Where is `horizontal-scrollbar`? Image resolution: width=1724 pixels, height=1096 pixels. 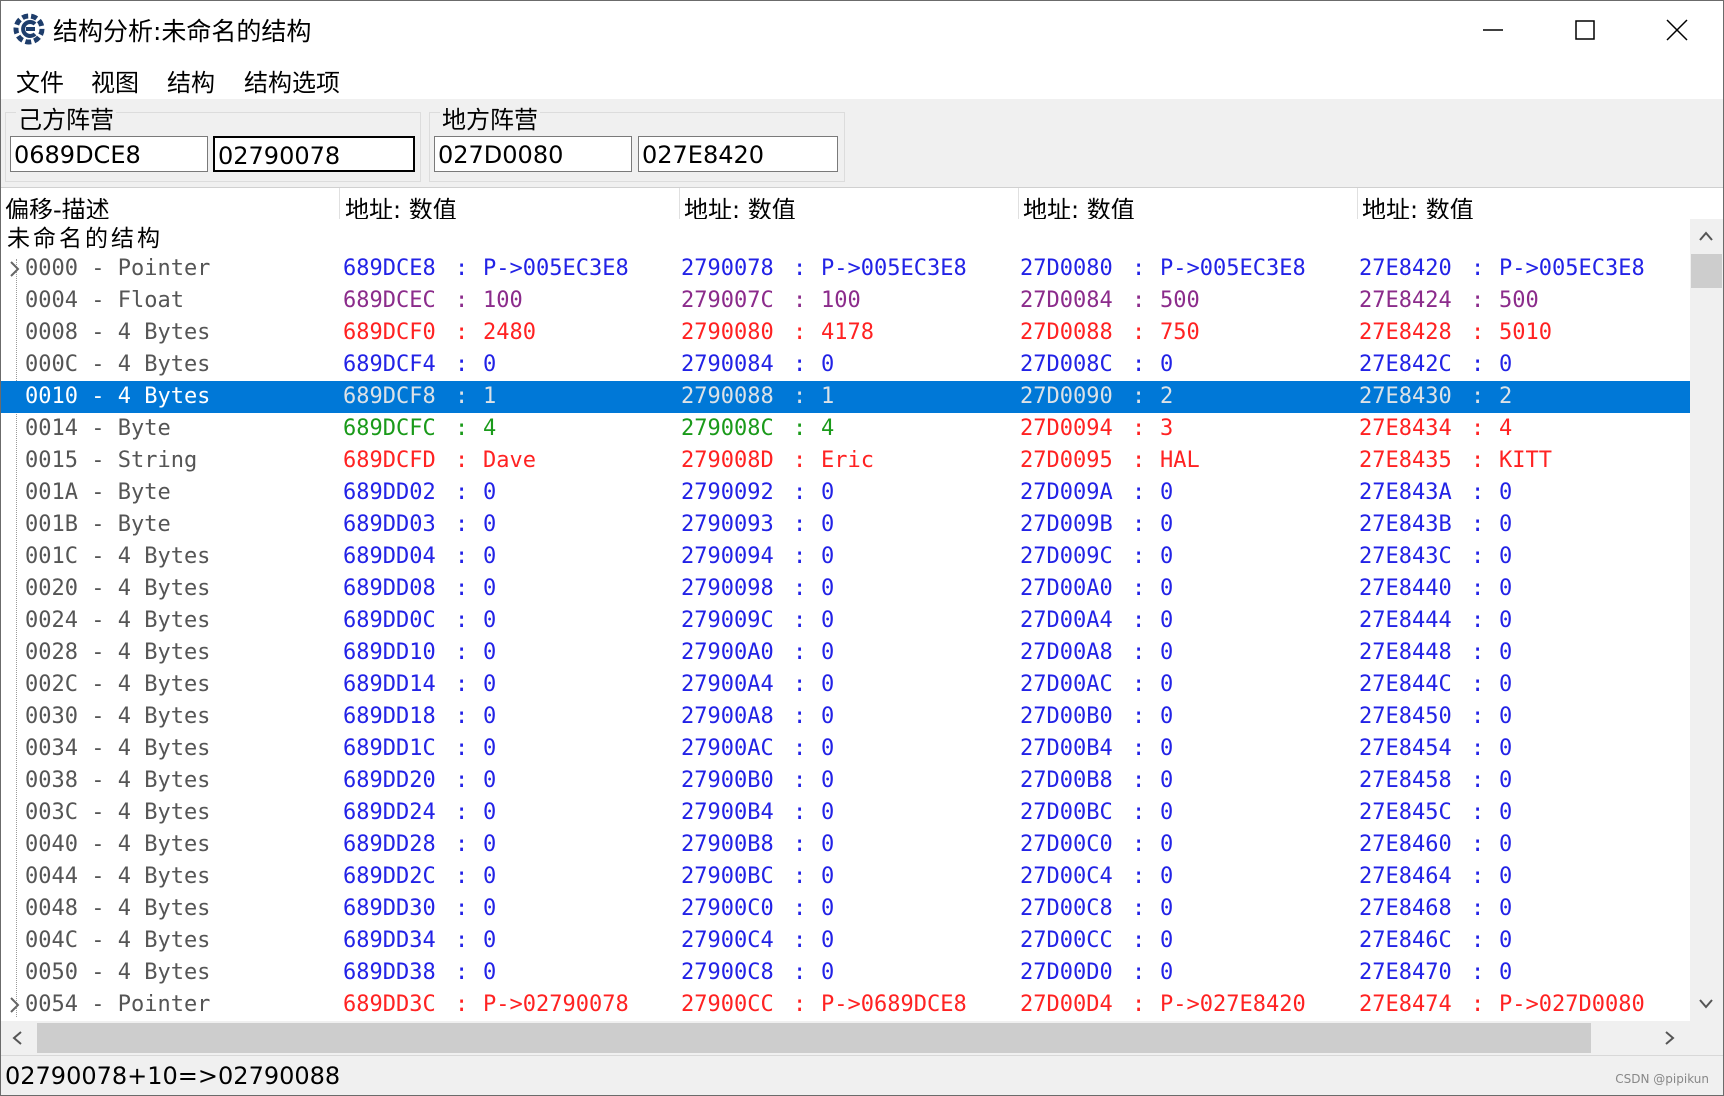 horizontal-scrollbar is located at coordinates (845, 1038).